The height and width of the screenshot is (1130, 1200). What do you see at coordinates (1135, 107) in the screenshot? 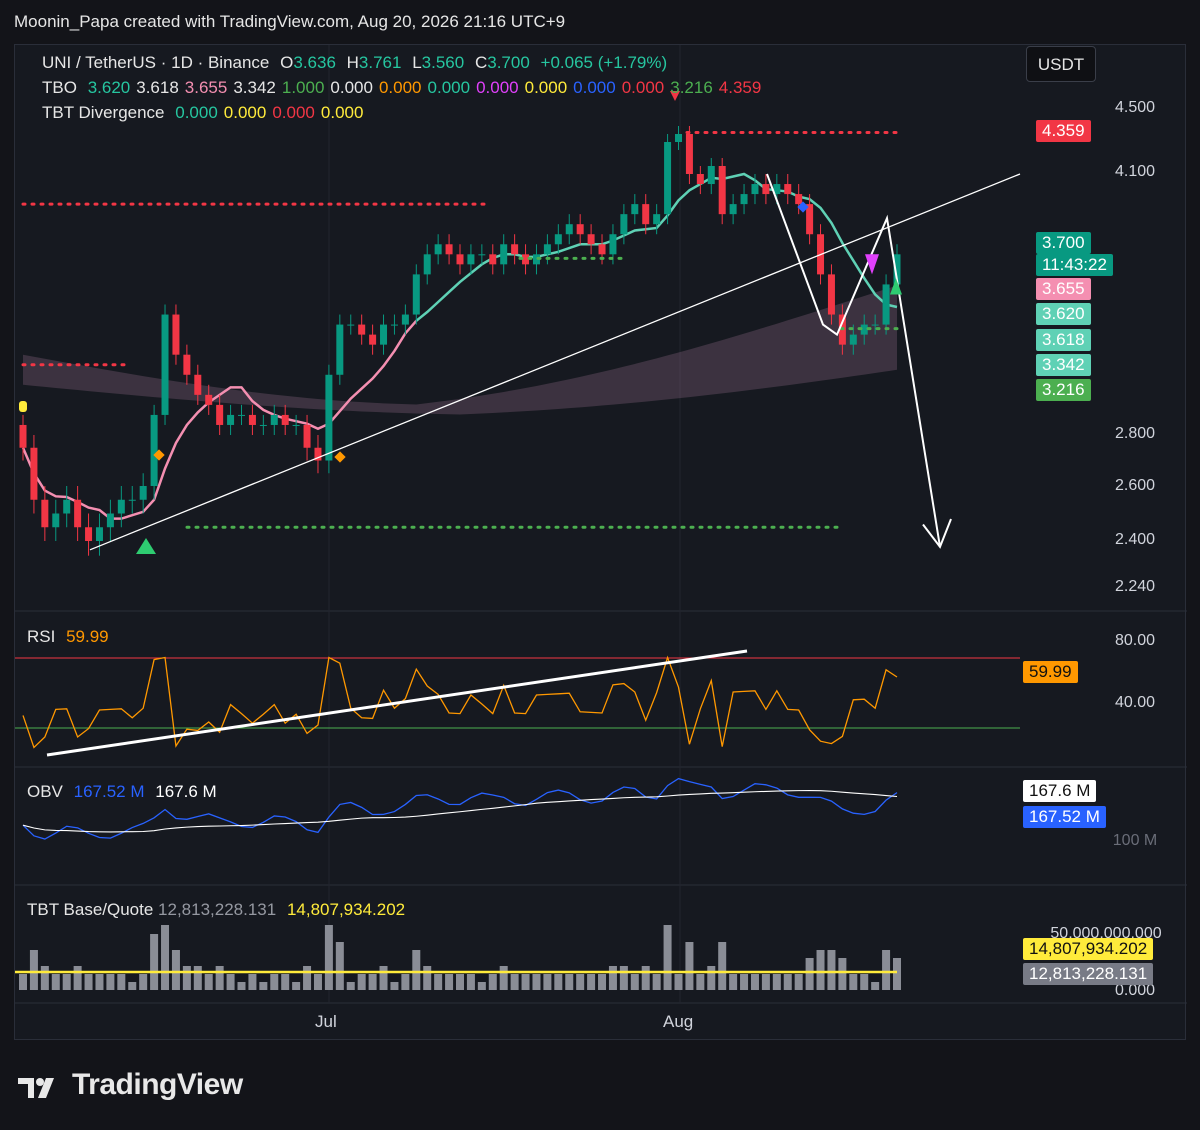
I see `price-axis-label: 4.500` at bounding box center [1135, 107].